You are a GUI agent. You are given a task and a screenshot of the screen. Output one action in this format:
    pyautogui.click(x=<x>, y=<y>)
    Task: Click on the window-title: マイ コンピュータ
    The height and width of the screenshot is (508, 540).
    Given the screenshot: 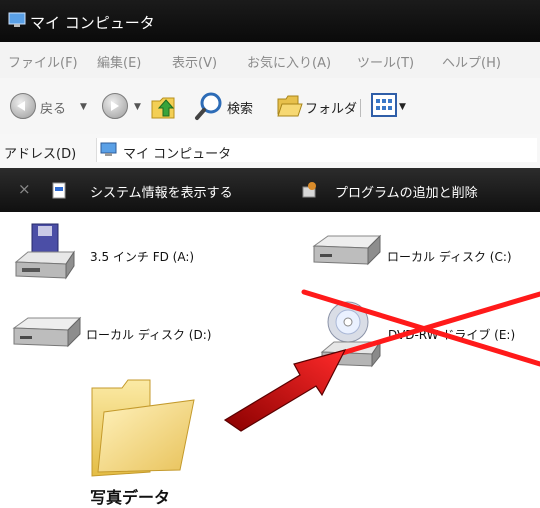 What is the action you would take?
    pyautogui.click(x=92, y=23)
    